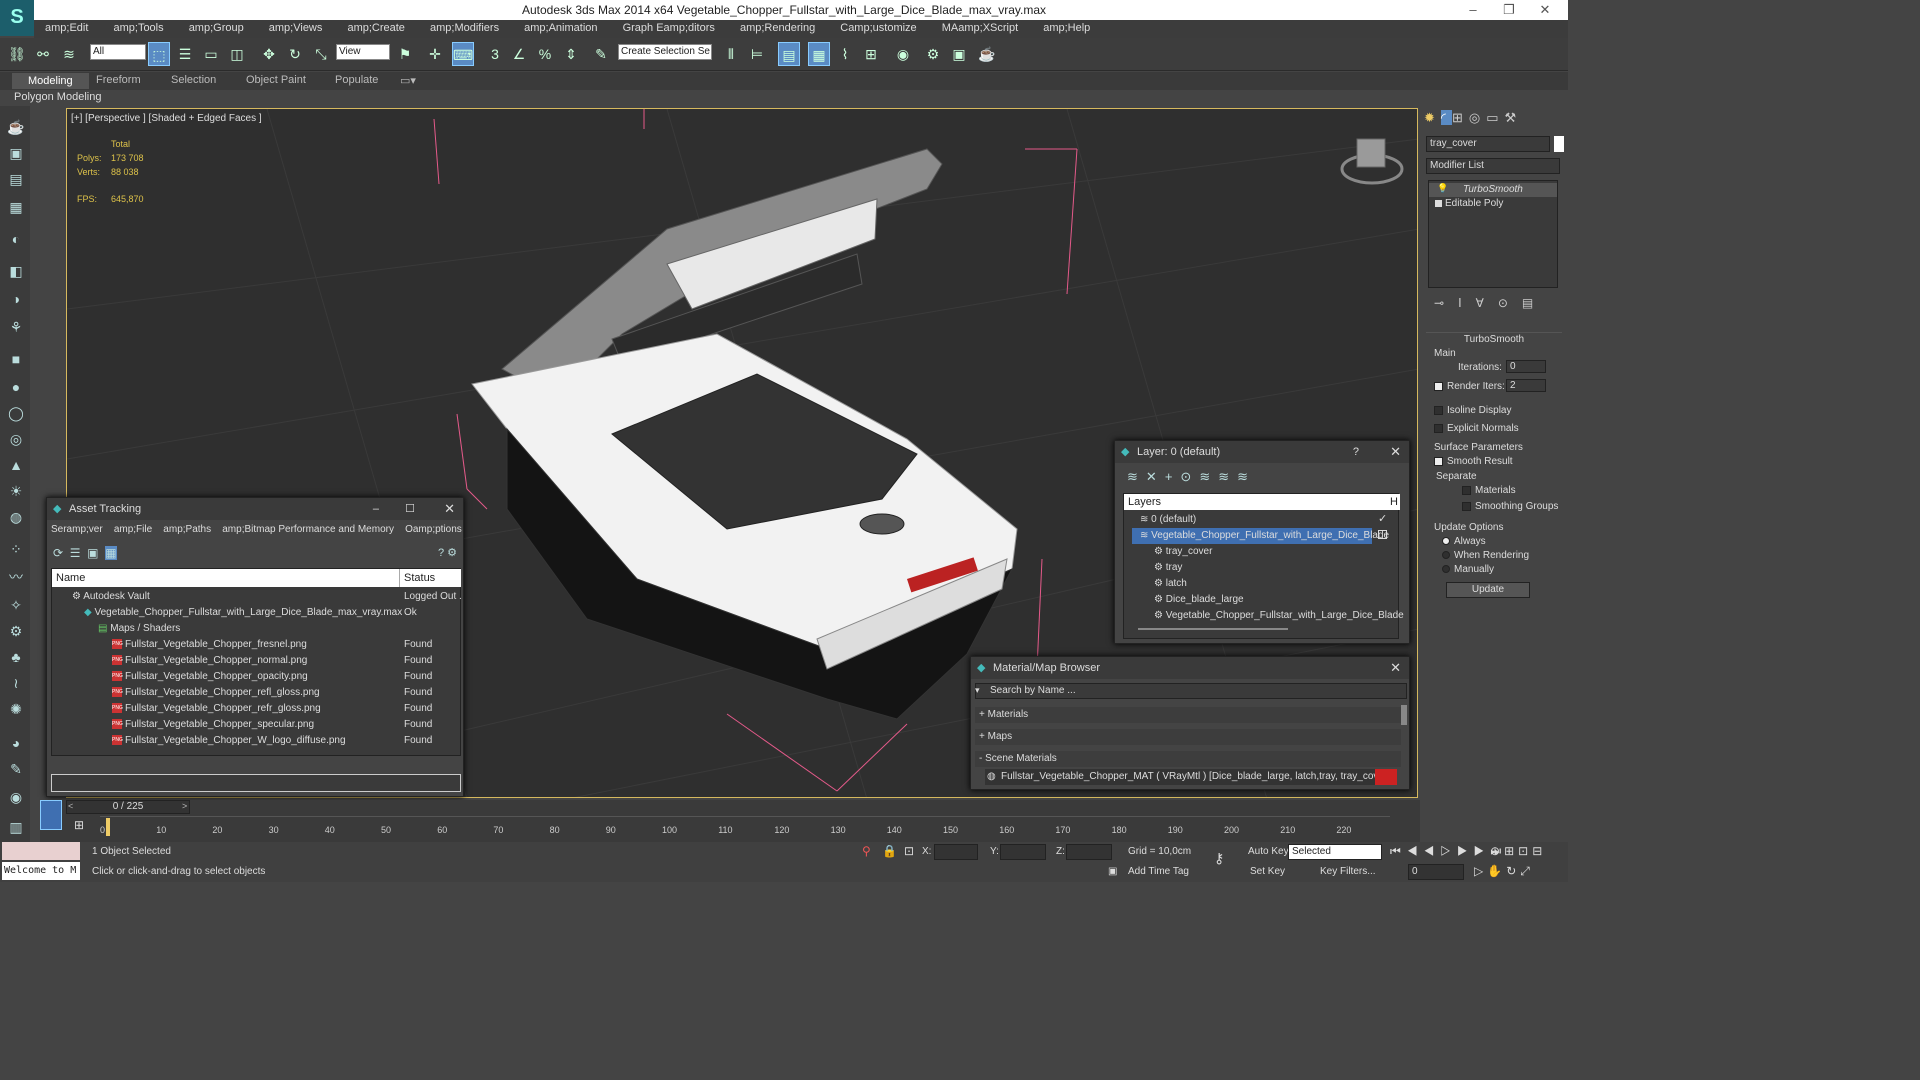 The image size is (1920, 1080). What do you see at coordinates (1189, 476) in the screenshot?
I see `select-in-layer-icon: ⊙` at bounding box center [1189, 476].